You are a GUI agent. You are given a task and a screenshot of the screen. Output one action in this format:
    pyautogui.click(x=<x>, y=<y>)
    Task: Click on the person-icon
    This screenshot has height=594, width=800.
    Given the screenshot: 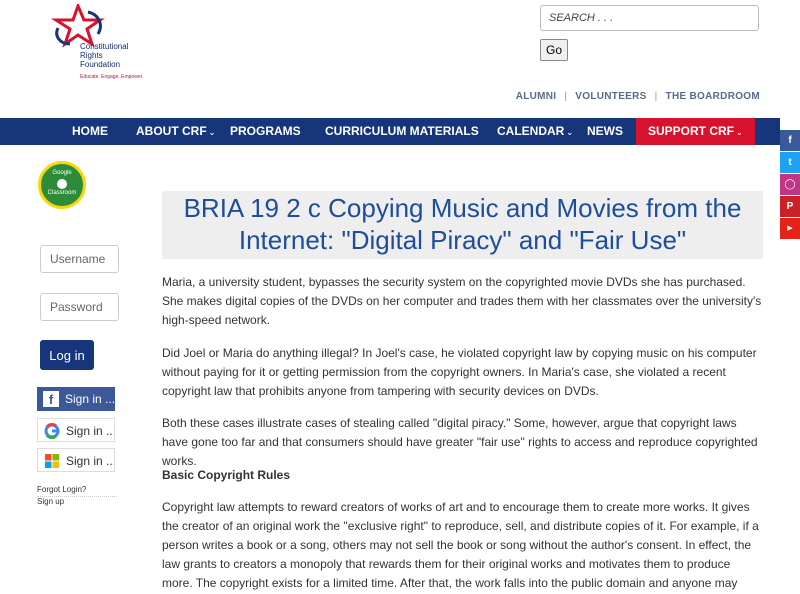 What is the action you would take?
    pyautogui.click(x=62, y=184)
    